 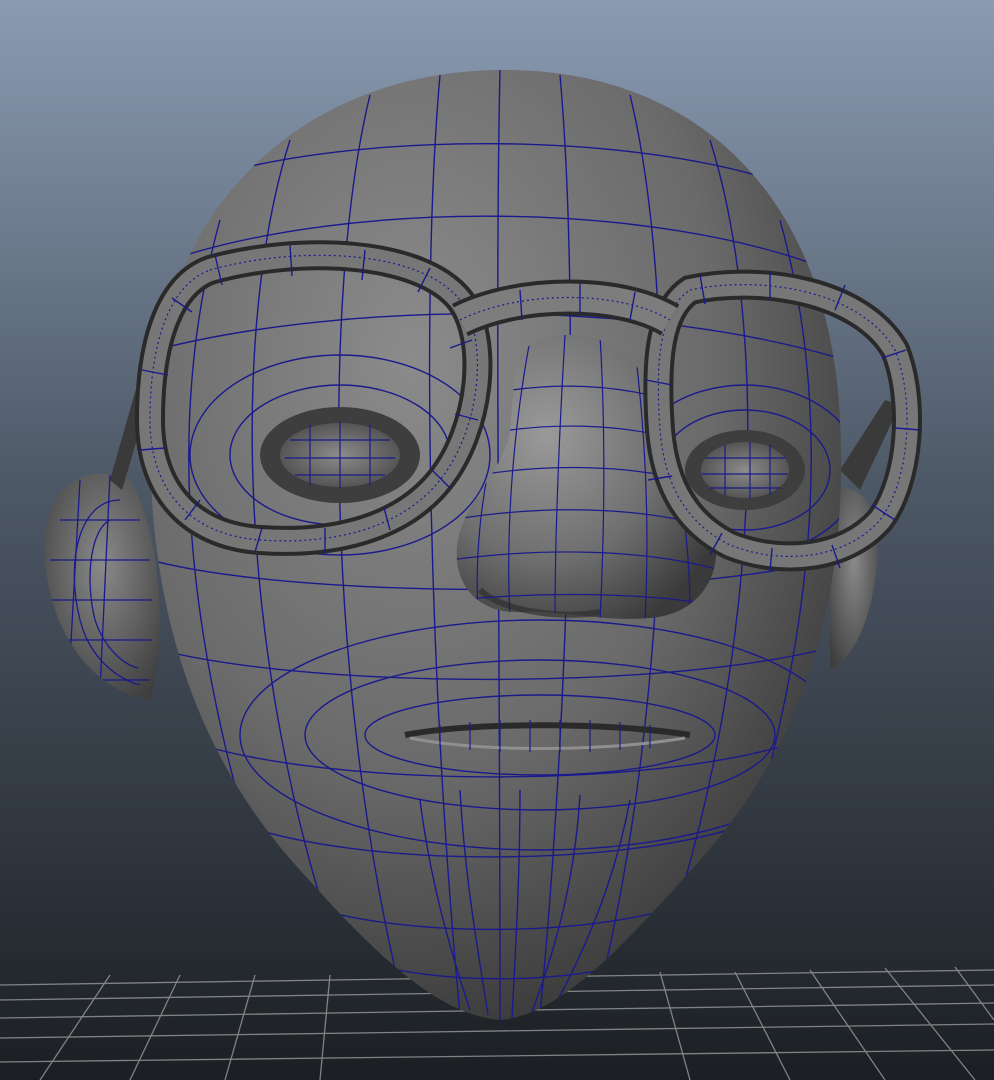 What do you see at coordinates (745, 470) in the screenshot?
I see `right-eye` at bounding box center [745, 470].